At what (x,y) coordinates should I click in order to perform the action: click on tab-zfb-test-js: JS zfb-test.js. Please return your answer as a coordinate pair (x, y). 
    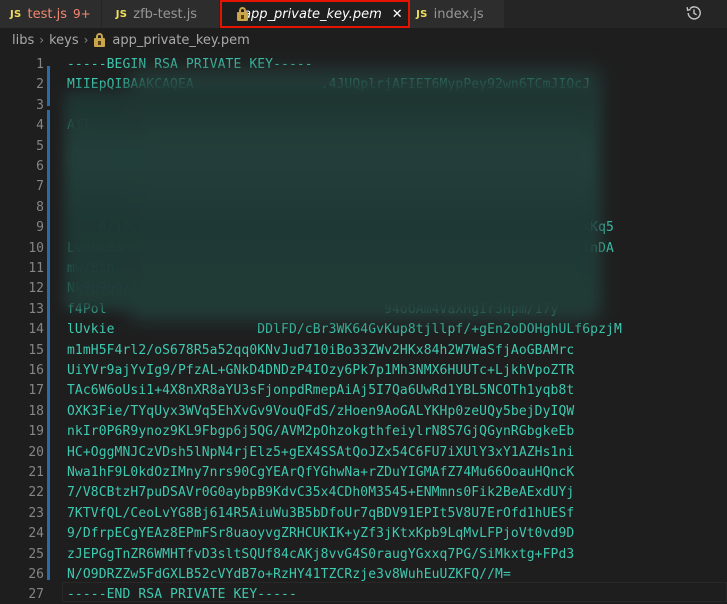
    Looking at the image, I should click on (161, 14).